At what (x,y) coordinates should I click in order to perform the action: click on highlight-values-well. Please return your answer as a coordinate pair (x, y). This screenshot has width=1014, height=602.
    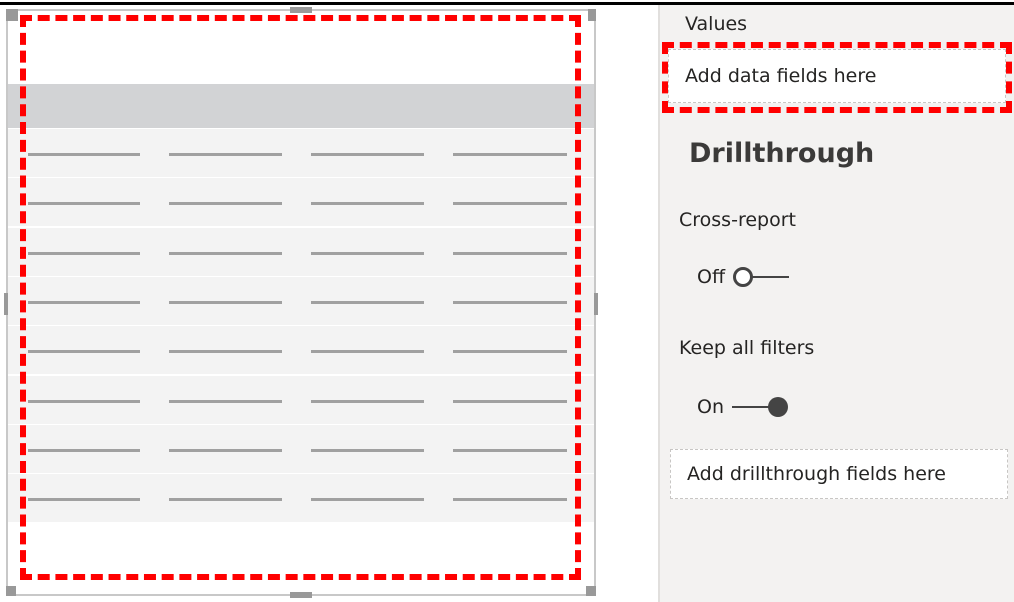
    Looking at the image, I should click on (837, 77).